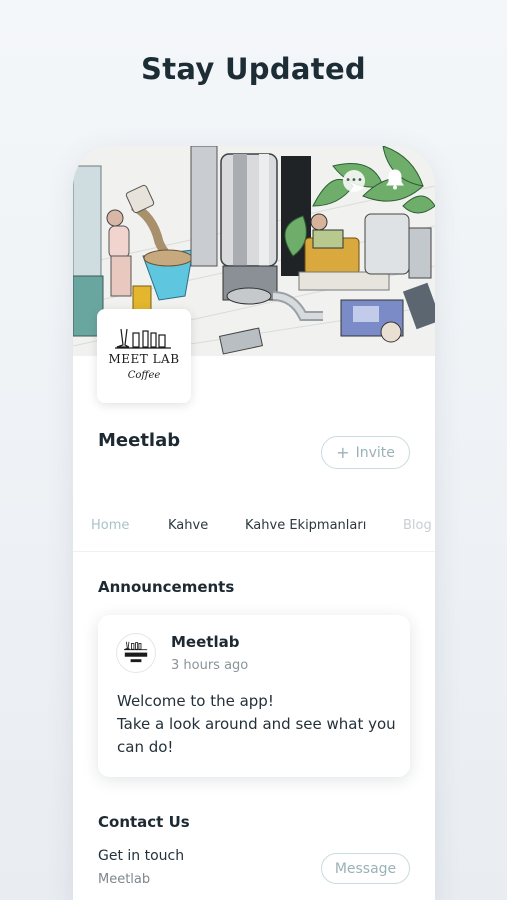 This screenshot has width=507, height=900. What do you see at coordinates (110, 525) in the screenshot?
I see `tab-home: Home` at bounding box center [110, 525].